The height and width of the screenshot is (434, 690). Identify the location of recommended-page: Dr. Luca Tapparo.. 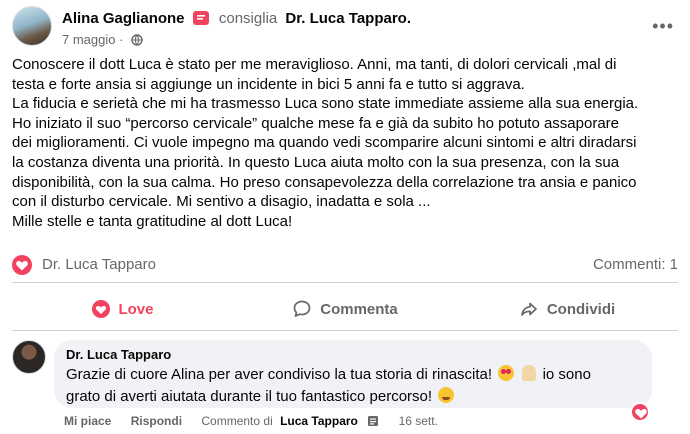
(348, 18).